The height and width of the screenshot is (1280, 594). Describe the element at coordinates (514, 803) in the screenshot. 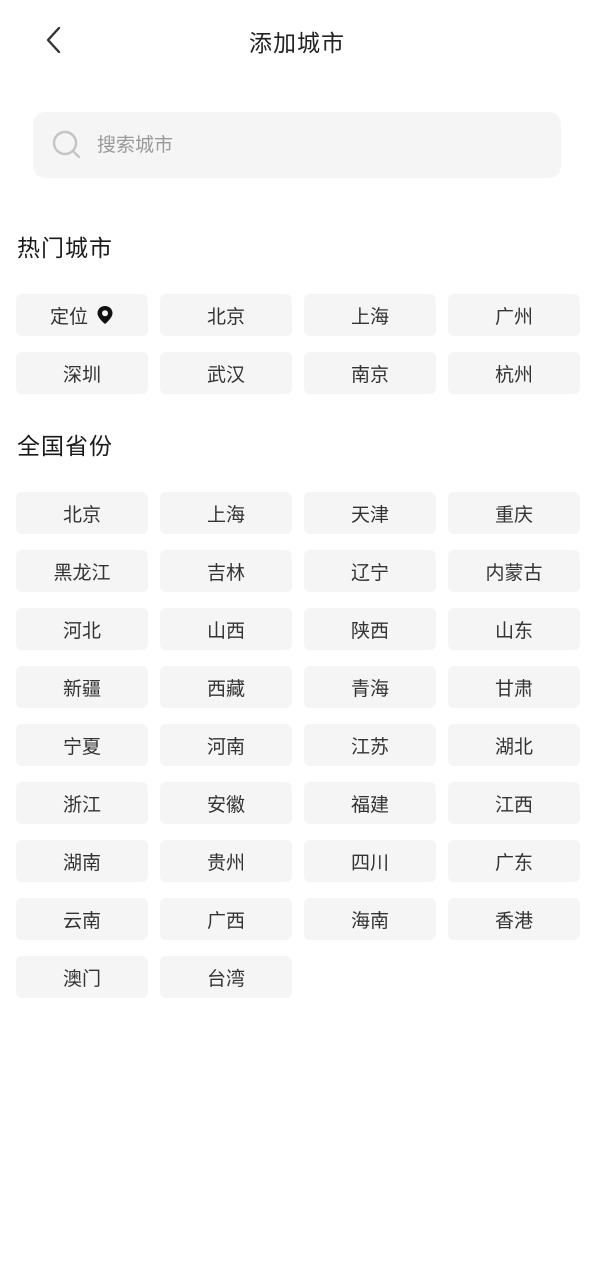

I see `province-button: 江西` at that location.